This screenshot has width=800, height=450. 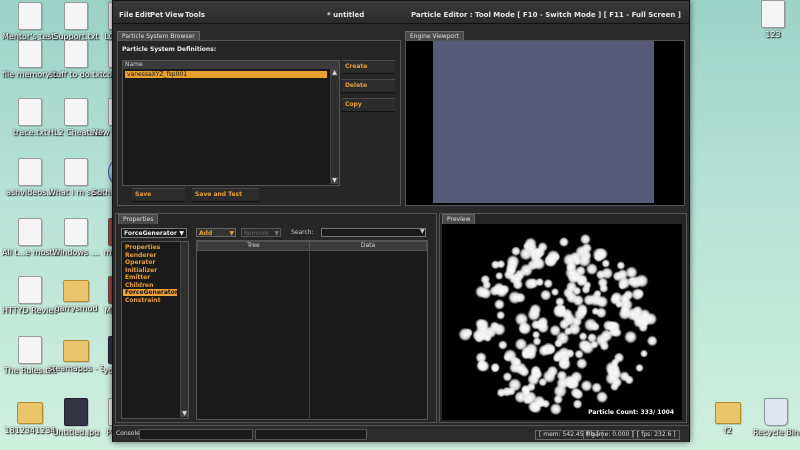 I want to click on category-dropdown-value: ForceGenerator, so click(x=150, y=233).